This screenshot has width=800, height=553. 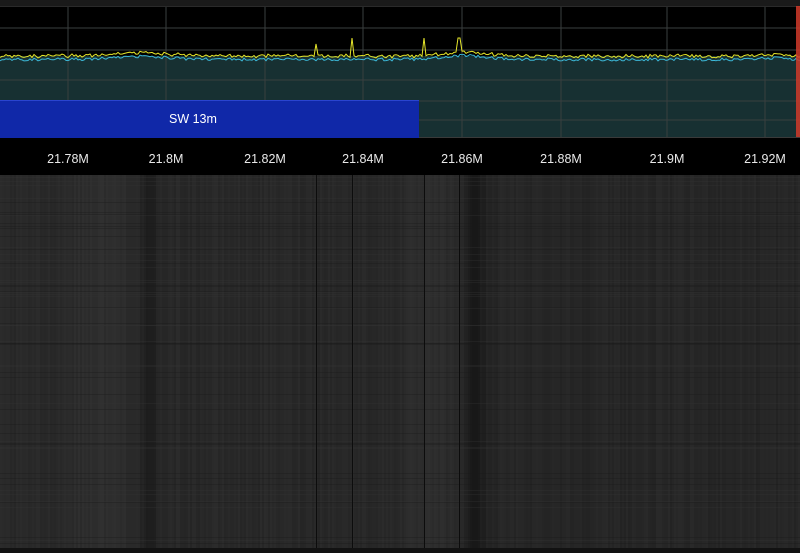 What do you see at coordinates (193, 119) in the screenshot?
I see `band-plan-label: SW 13m` at bounding box center [193, 119].